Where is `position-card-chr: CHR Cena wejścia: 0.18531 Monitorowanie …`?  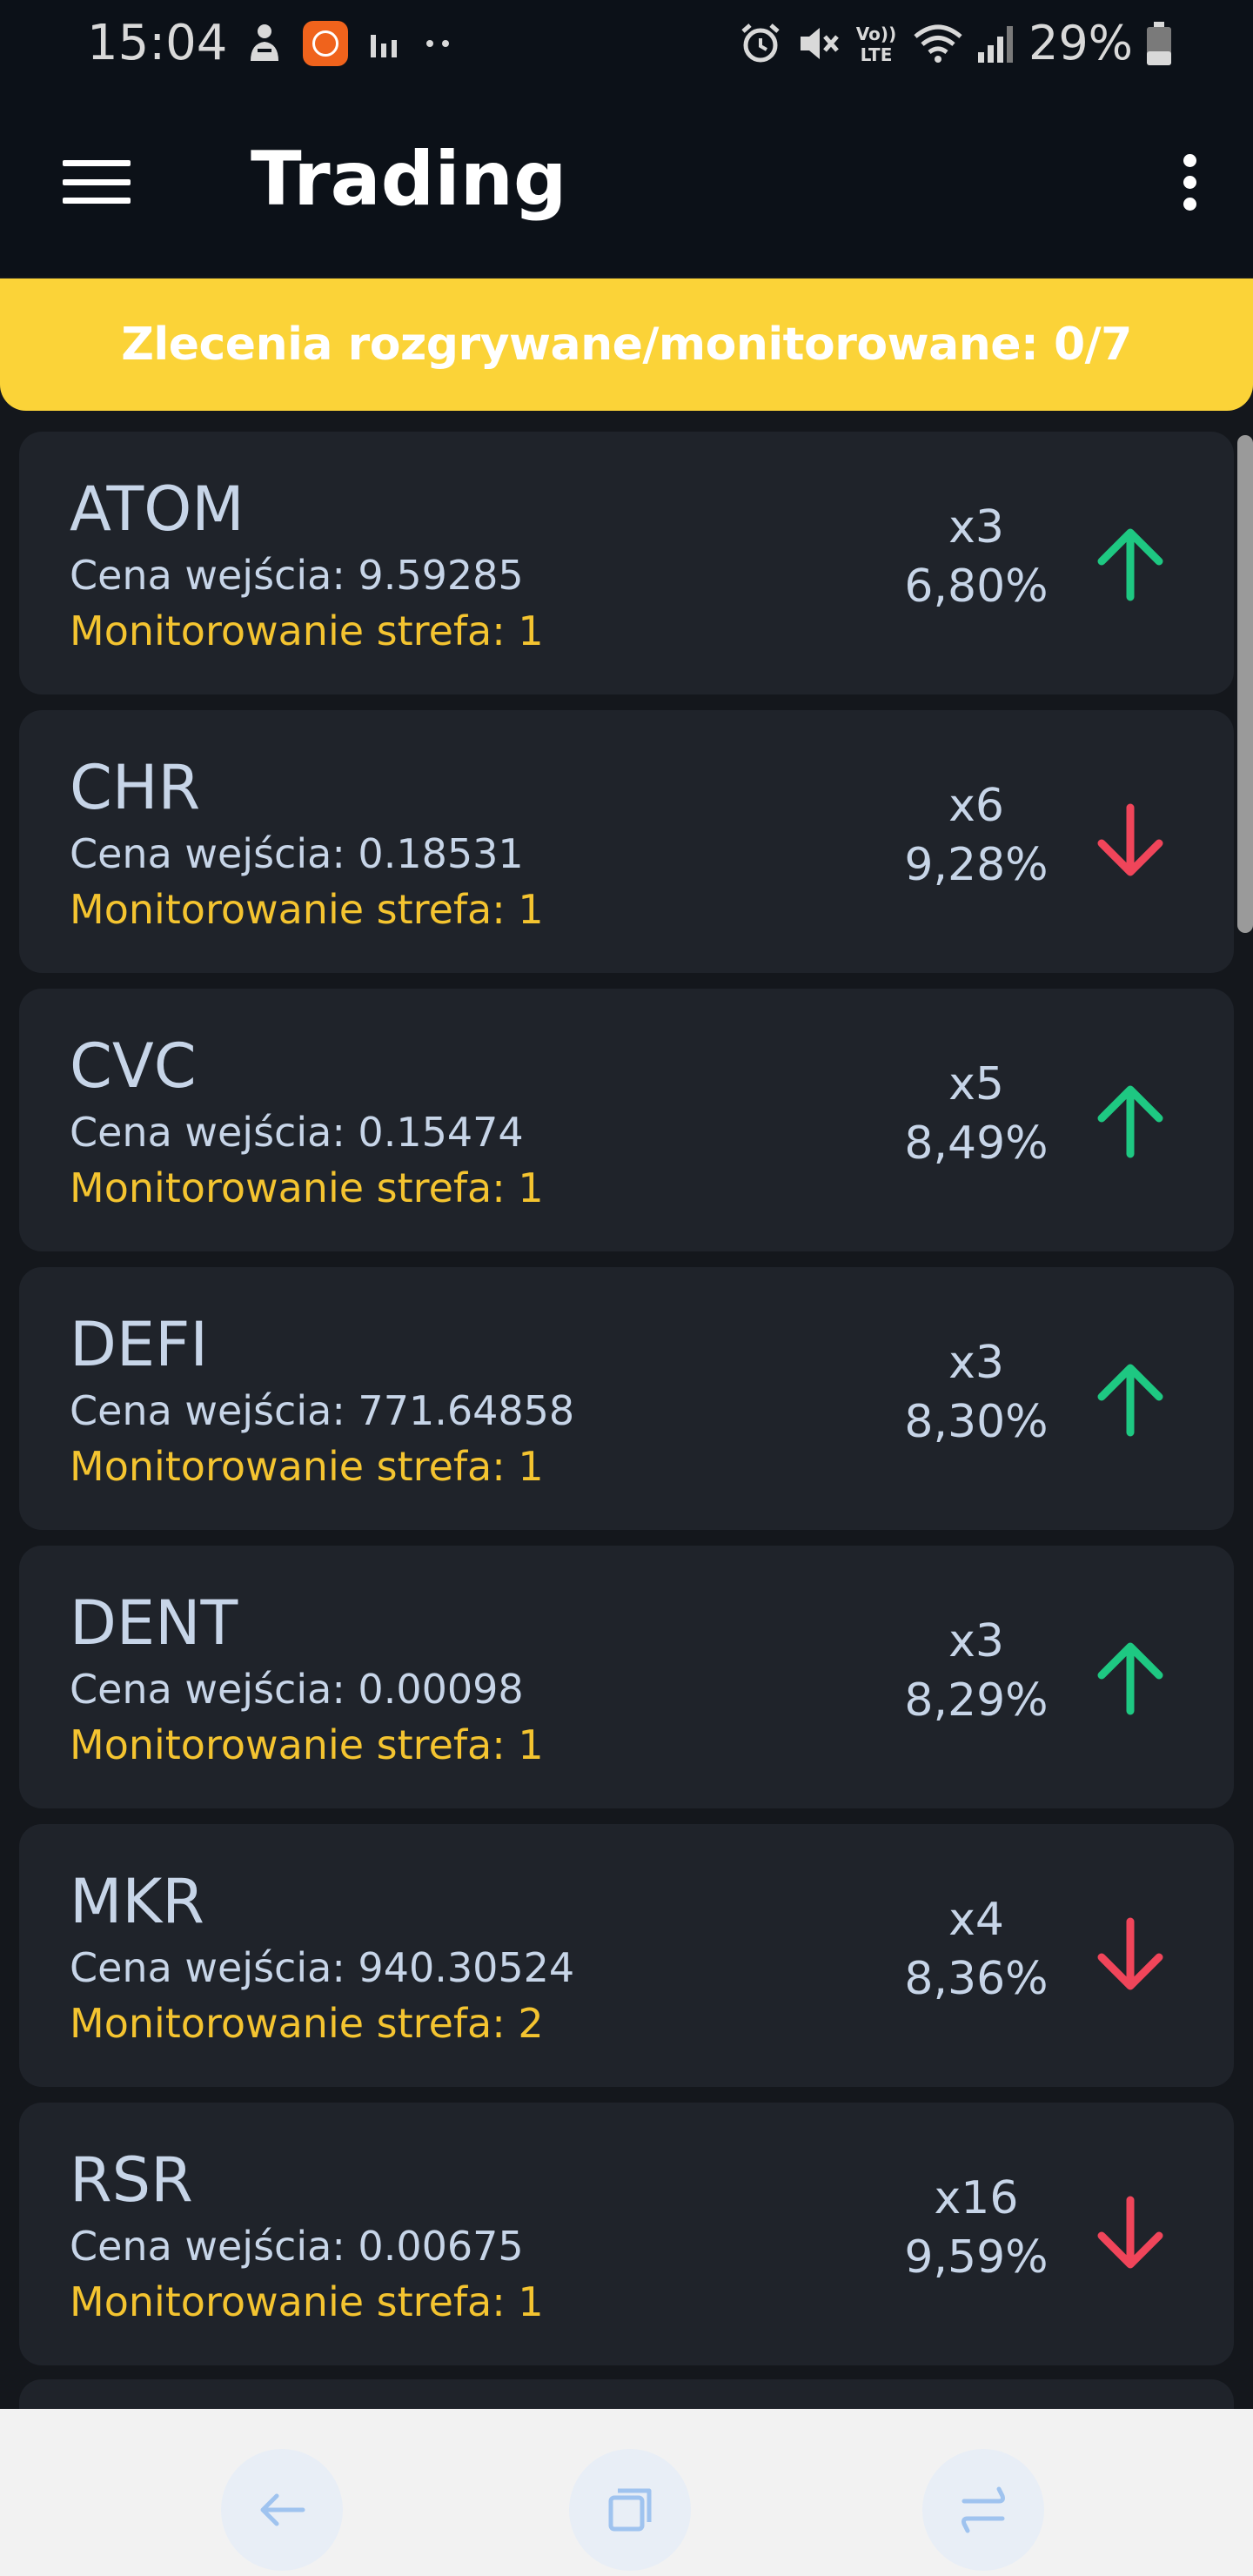
position-card-chr: CHR Cena wejścia: 0.18531 Monitorowanie … is located at coordinates (626, 841).